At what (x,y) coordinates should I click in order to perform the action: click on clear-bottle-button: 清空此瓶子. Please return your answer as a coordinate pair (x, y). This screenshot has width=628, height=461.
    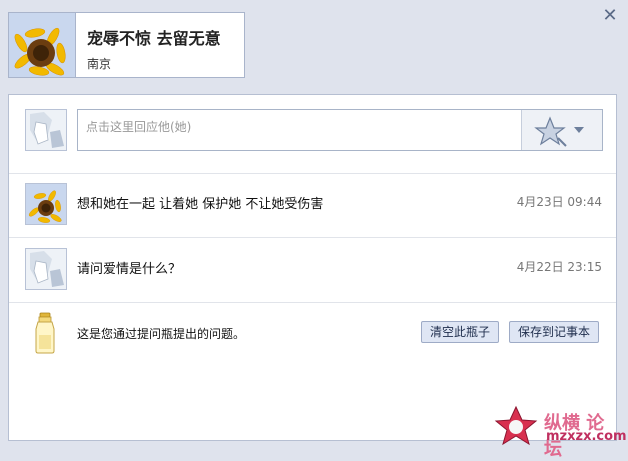
    Looking at the image, I should click on (460, 332).